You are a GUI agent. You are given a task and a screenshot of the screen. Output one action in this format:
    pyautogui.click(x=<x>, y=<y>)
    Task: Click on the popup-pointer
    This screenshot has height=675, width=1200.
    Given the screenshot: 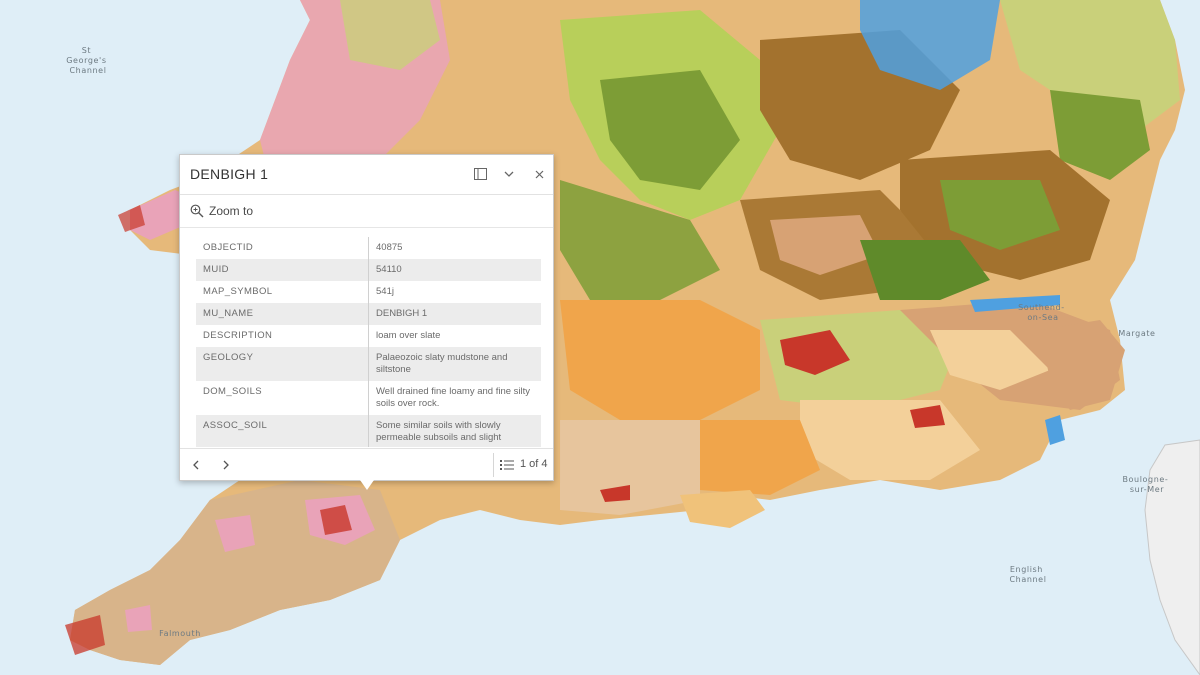 What is the action you would take?
    pyautogui.click(x=367, y=485)
    